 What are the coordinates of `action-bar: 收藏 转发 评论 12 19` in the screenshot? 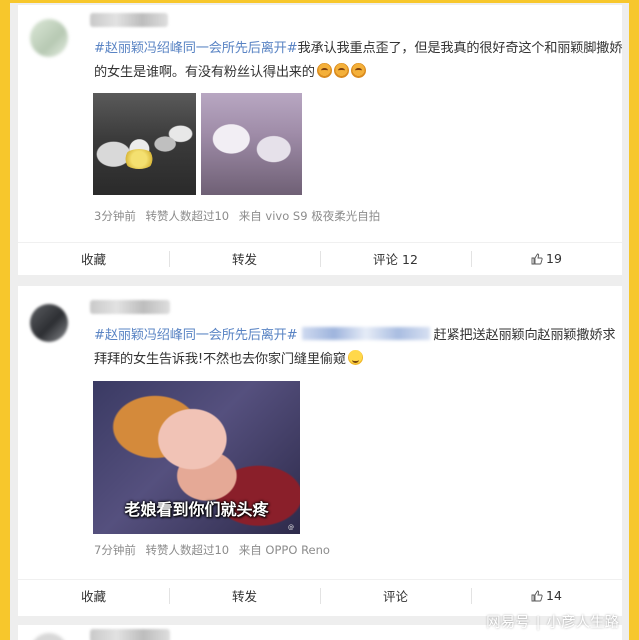 It's located at (320, 258).